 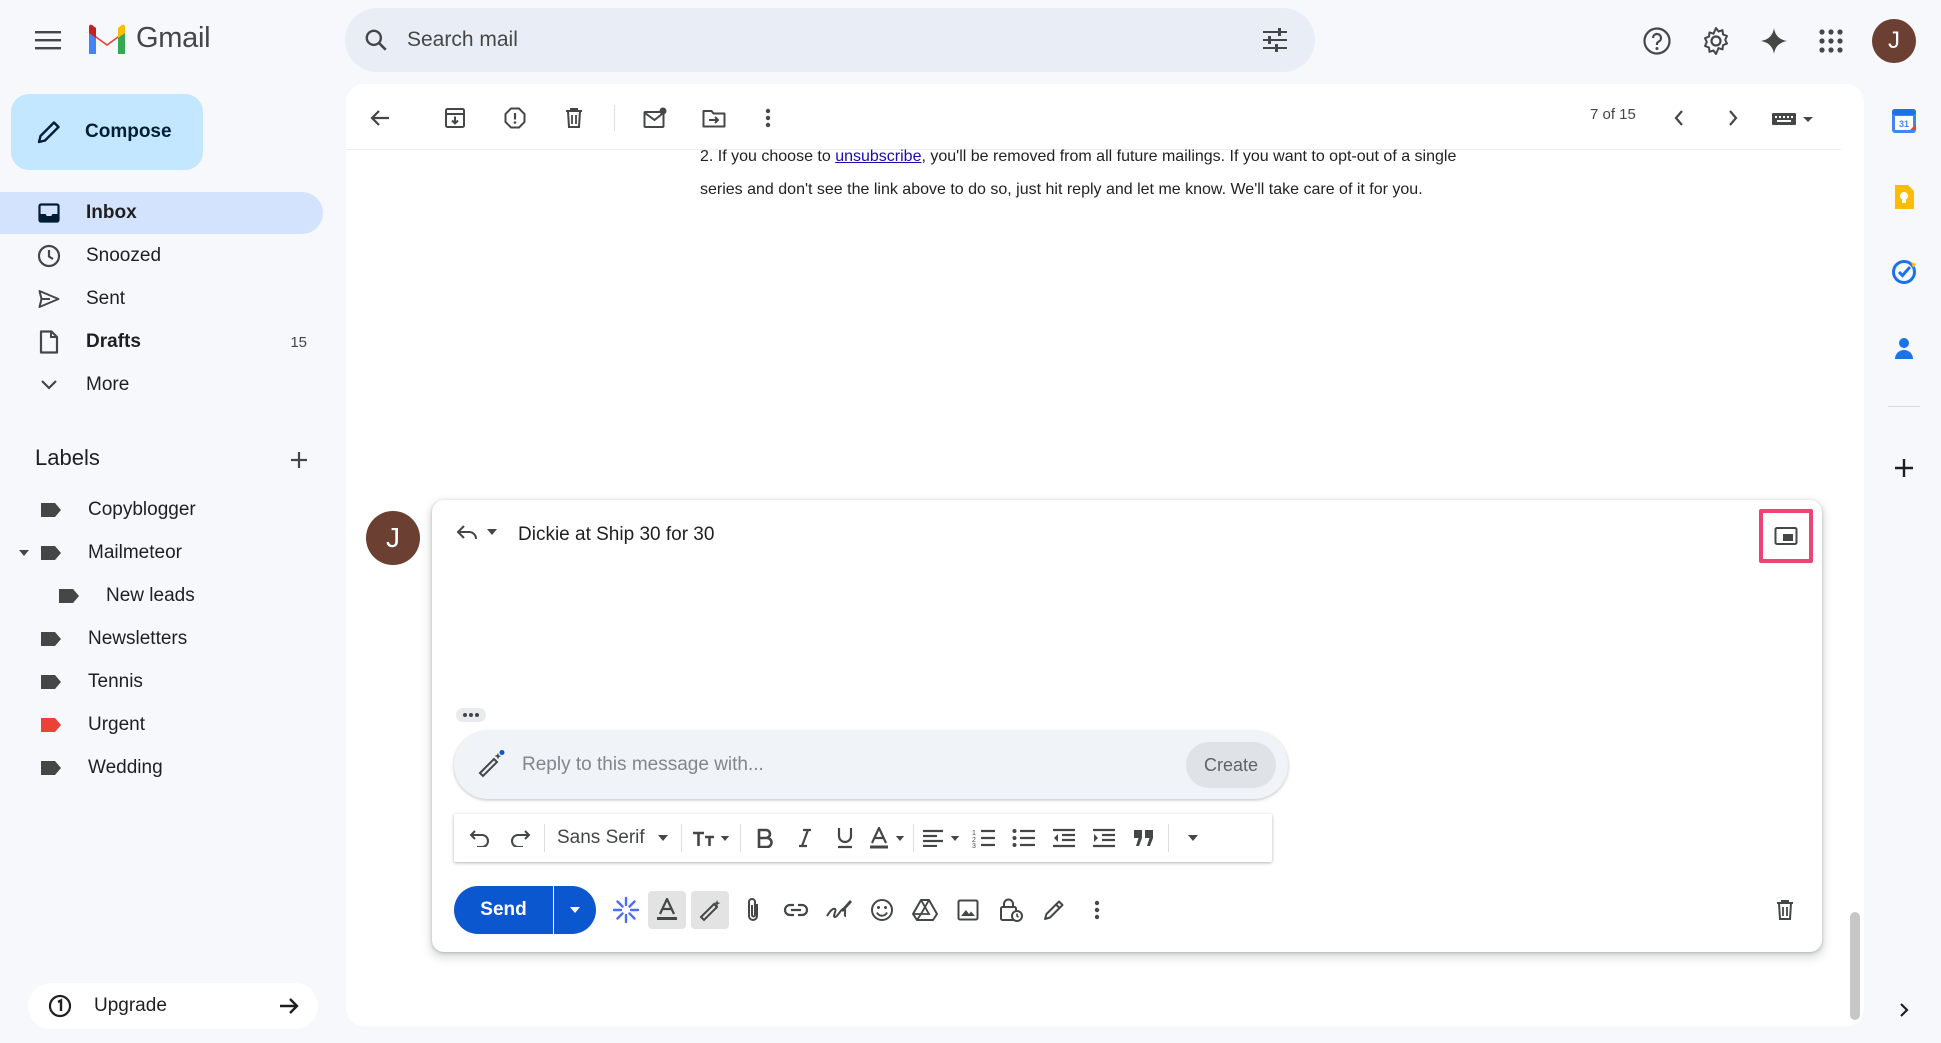 What do you see at coordinates (49, 213) in the screenshot?
I see `inbox-icon` at bounding box center [49, 213].